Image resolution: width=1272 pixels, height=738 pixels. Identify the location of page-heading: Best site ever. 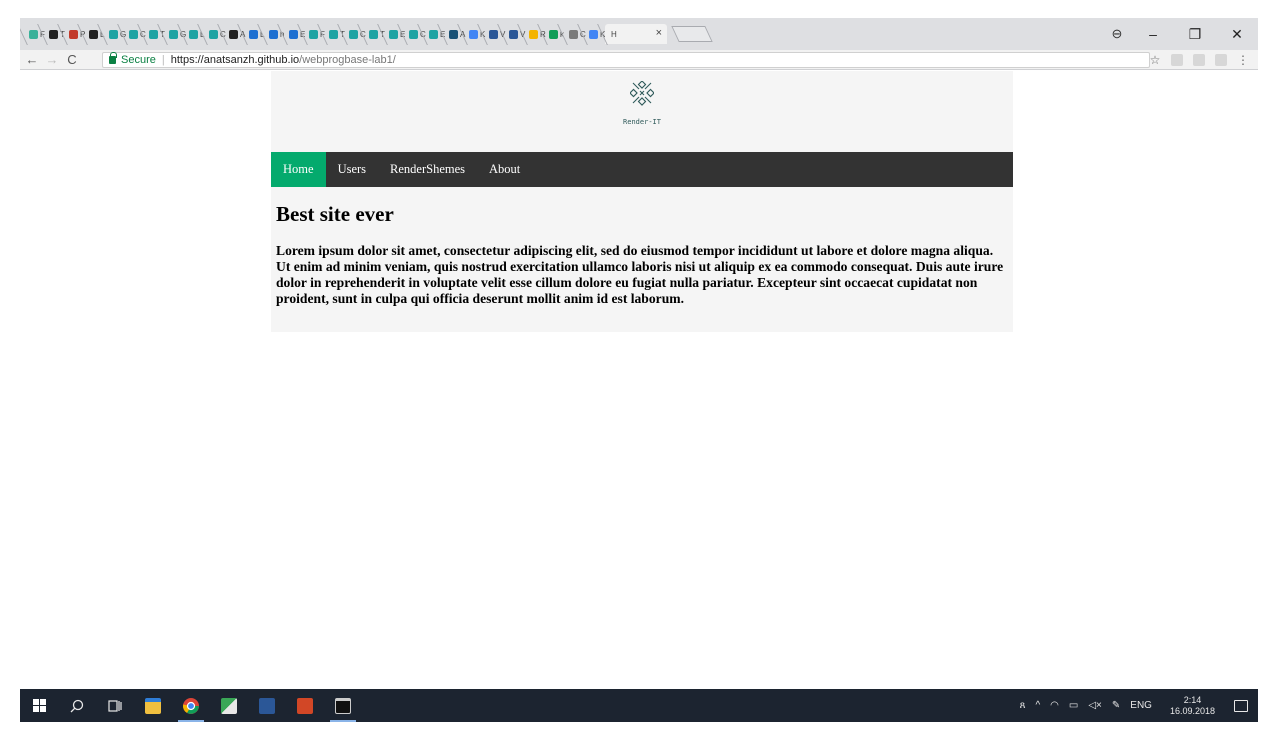
(335, 214).